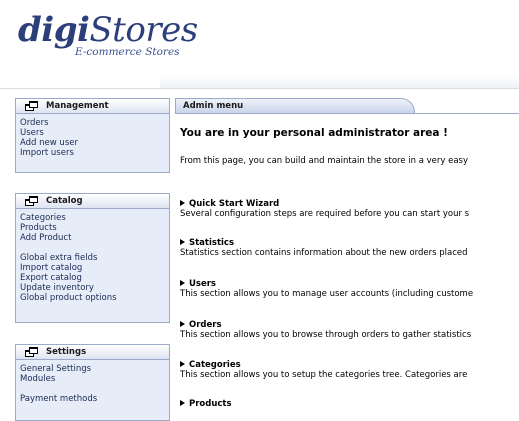 The height and width of the screenshot is (421, 519). What do you see at coordinates (324, 204) in the screenshot?
I see `section-link: Quick Start Wizard` at bounding box center [324, 204].